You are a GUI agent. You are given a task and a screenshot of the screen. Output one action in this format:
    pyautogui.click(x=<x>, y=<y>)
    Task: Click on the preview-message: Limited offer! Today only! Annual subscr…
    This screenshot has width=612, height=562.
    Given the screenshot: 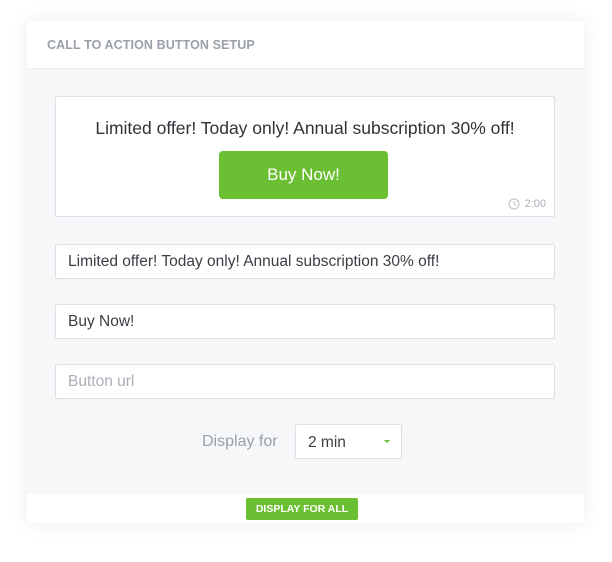 What is the action you would take?
    pyautogui.click(x=305, y=128)
    